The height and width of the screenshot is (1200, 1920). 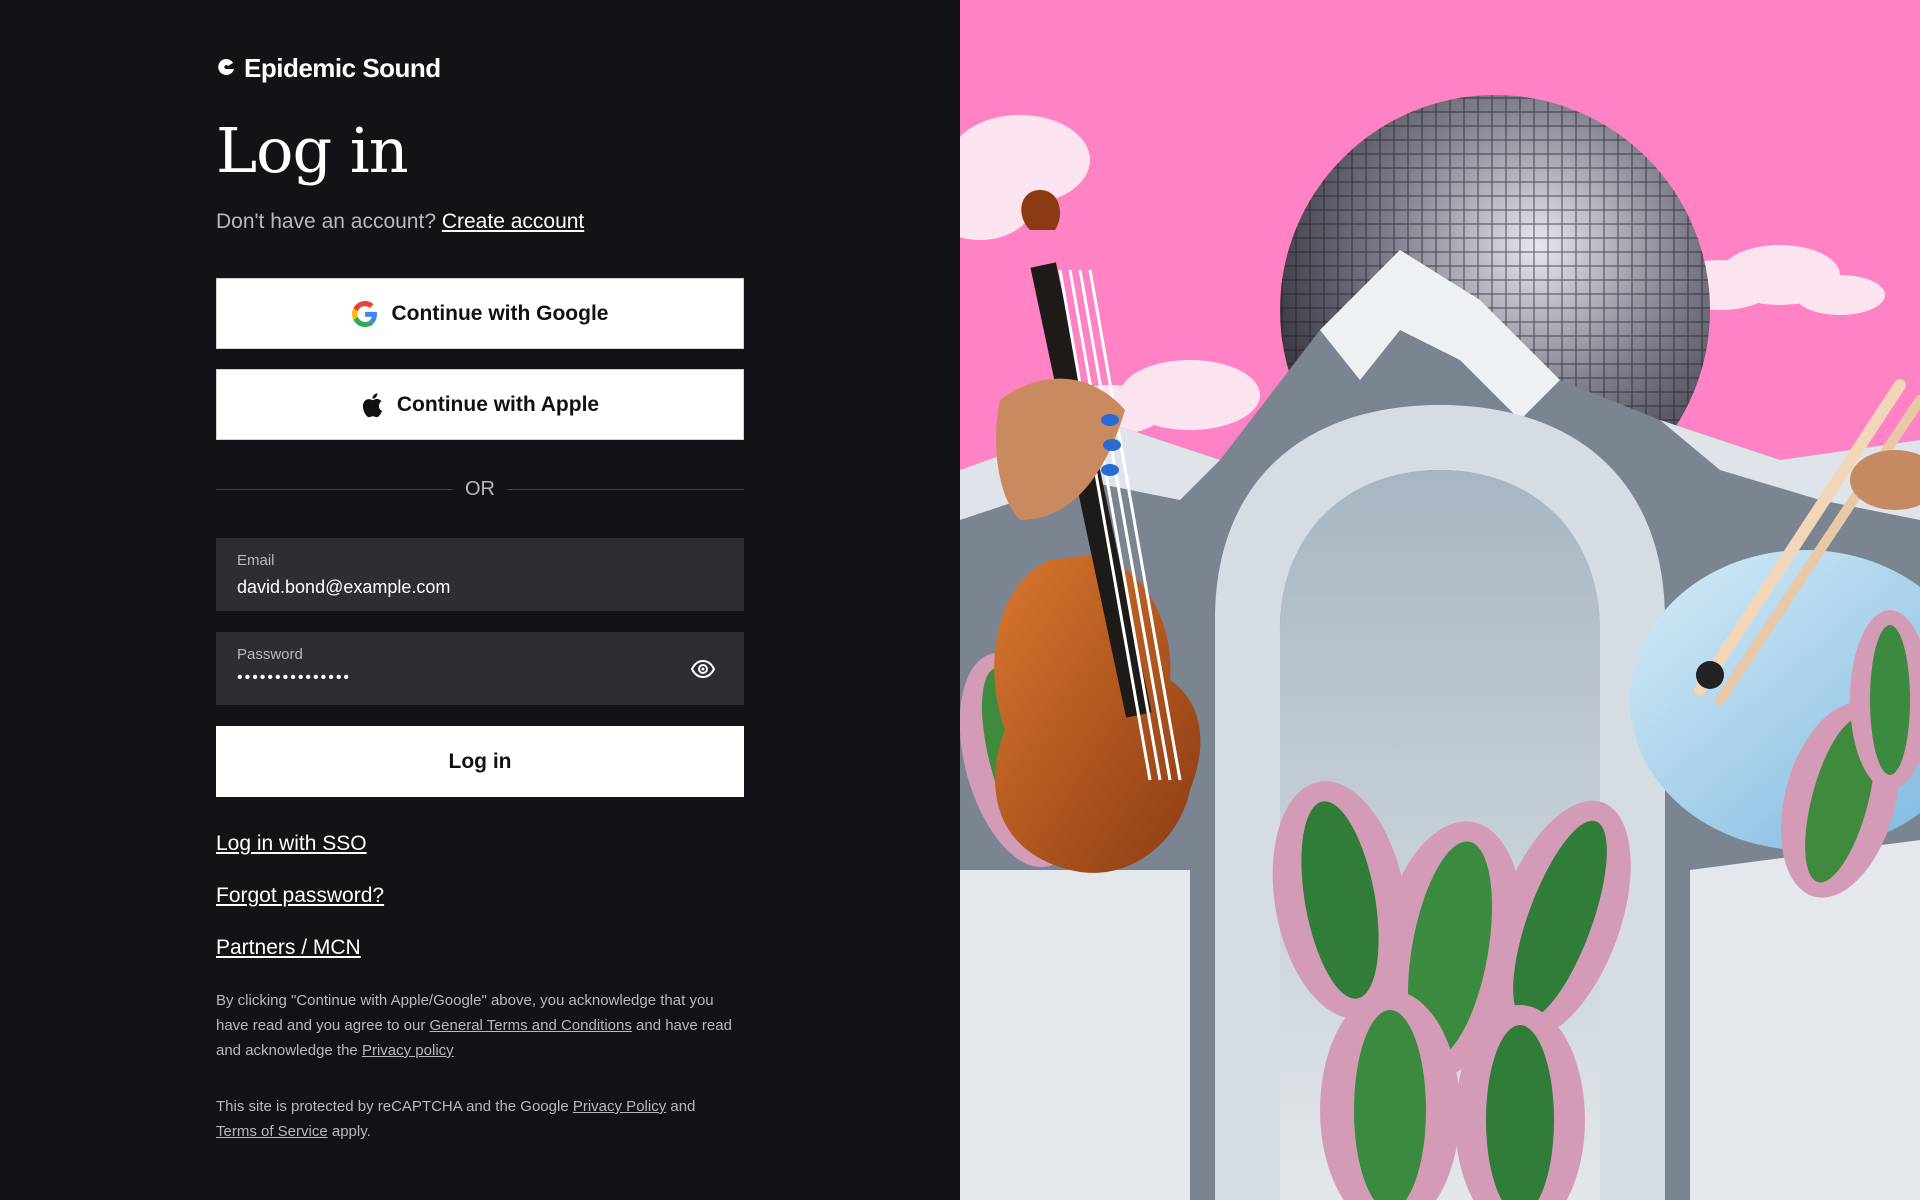 I want to click on google-button-label: Continue with Google, so click(x=500, y=313).